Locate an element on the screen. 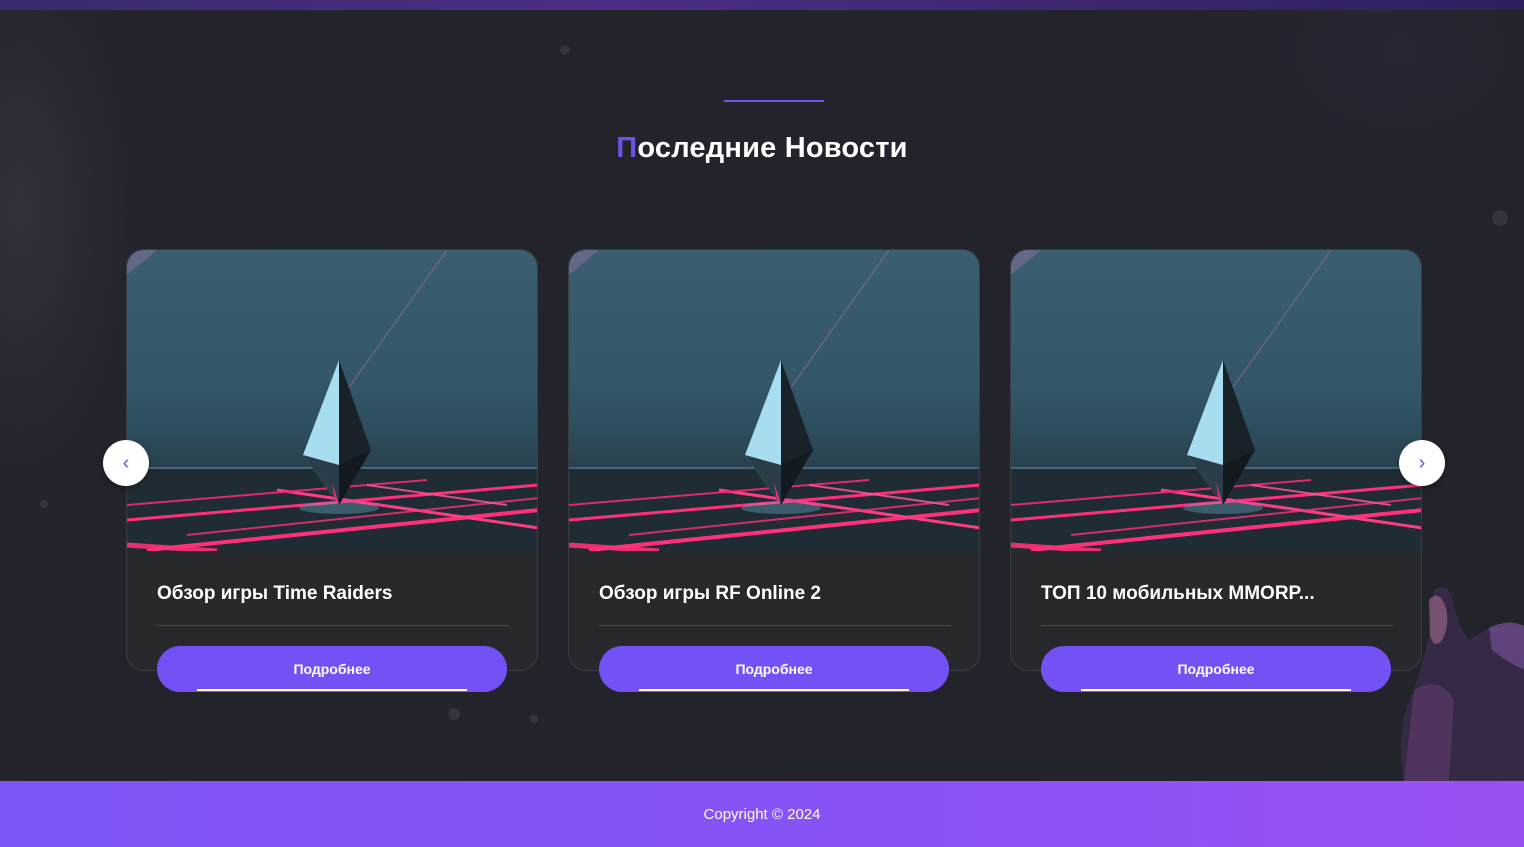  chevron-left-icon: ‹ is located at coordinates (126, 462).